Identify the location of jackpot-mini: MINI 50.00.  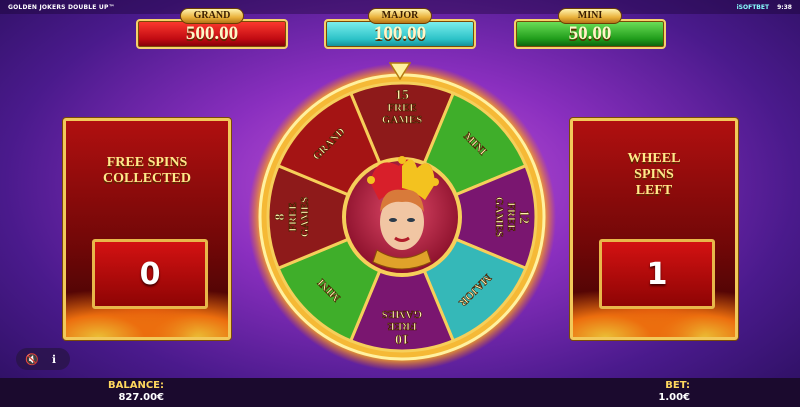
(590, 29).